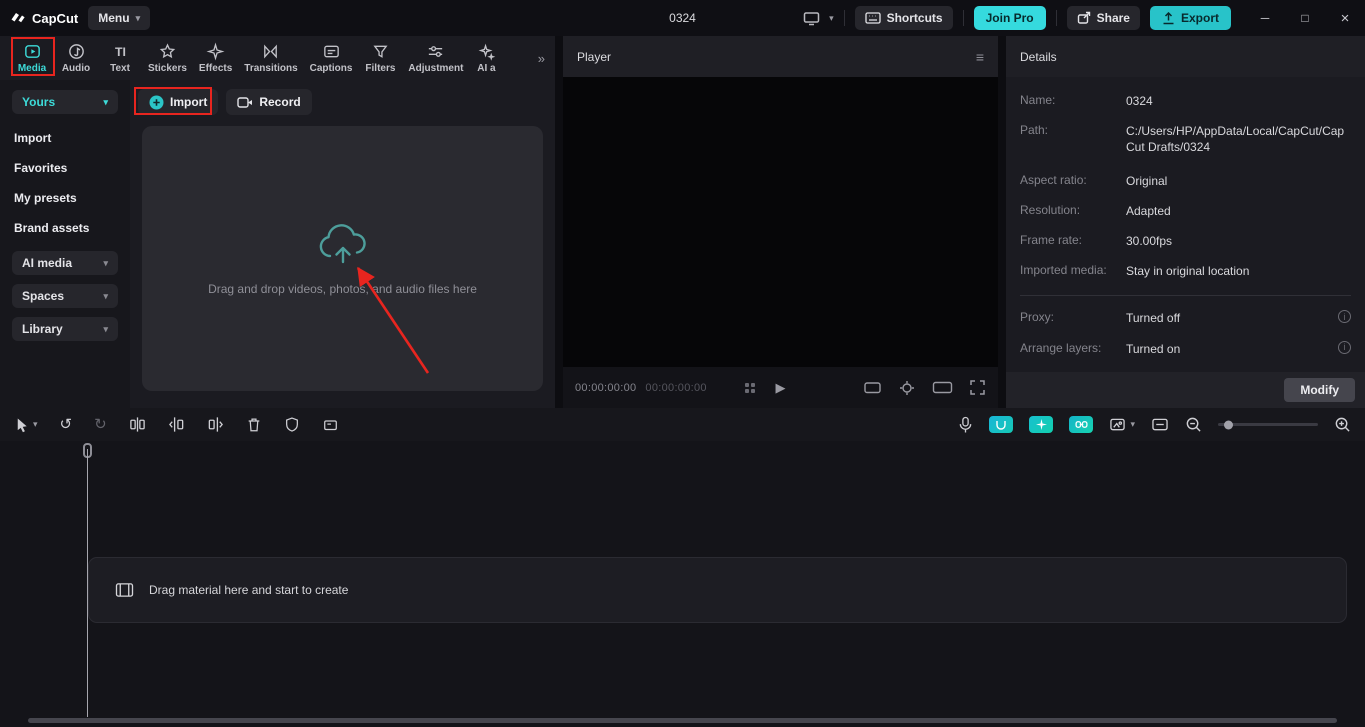 The width and height of the screenshot is (1365, 727). Describe the element at coordinates (1041, 424) in the screenshot. I see `auto-snap-button` at that location.